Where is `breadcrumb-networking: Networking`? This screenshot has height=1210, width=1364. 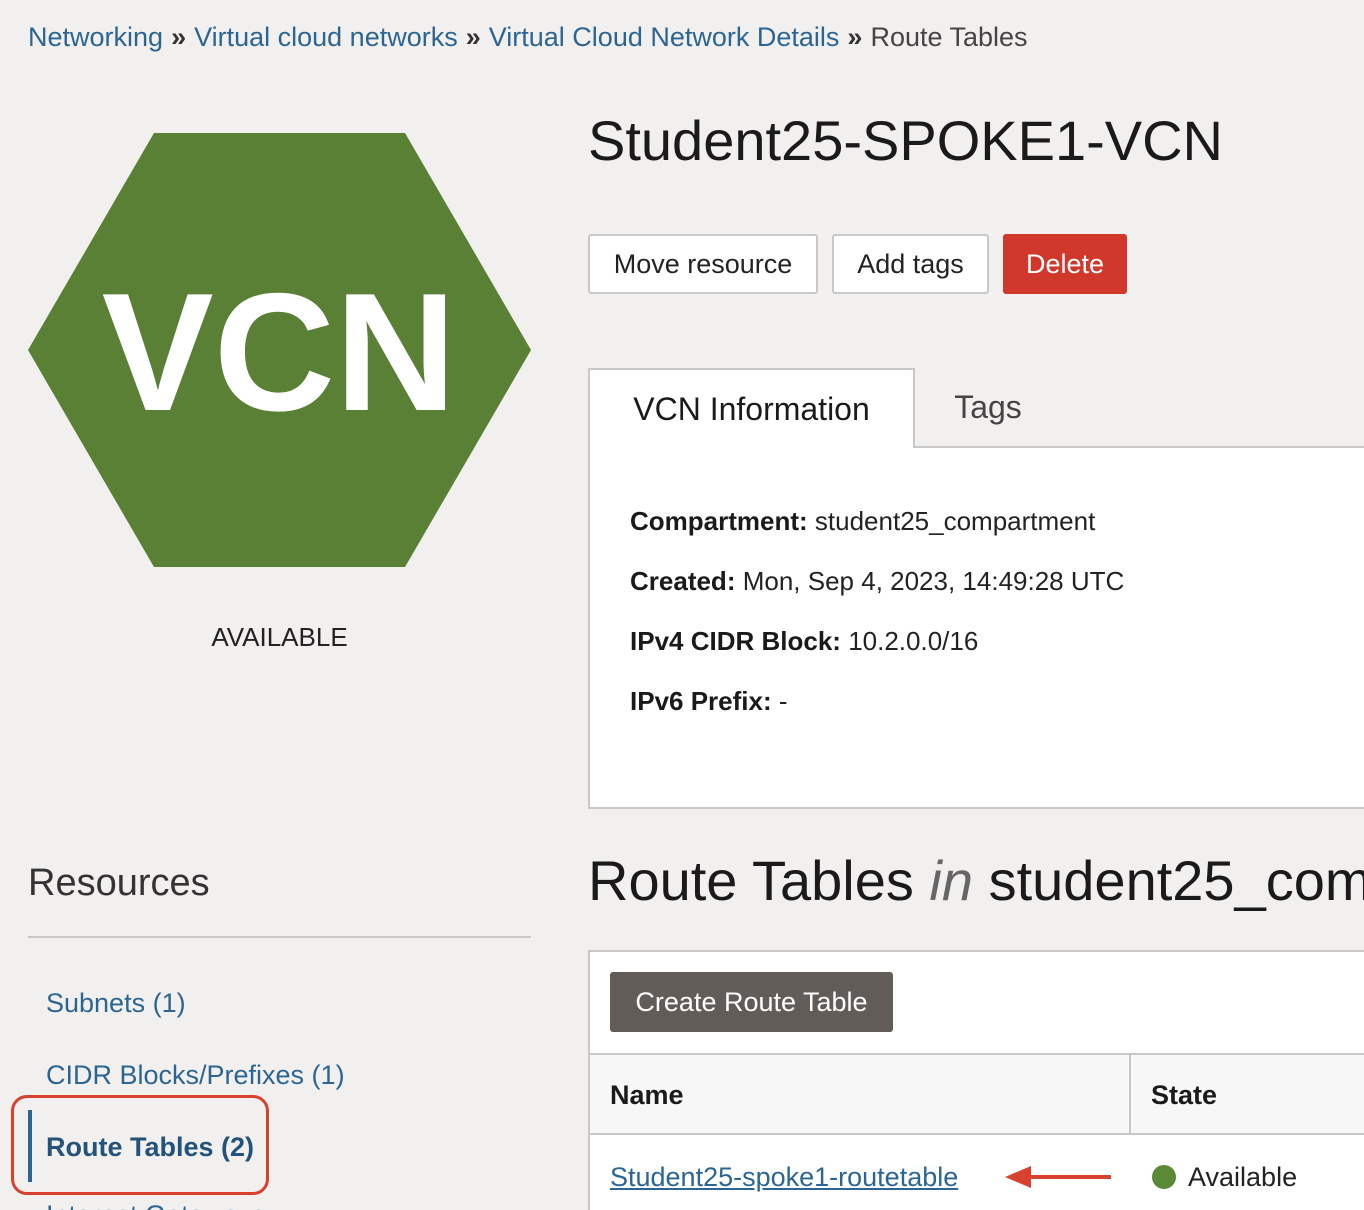 breadcrumb-networking: Networking is located at coordinates (95, 37).